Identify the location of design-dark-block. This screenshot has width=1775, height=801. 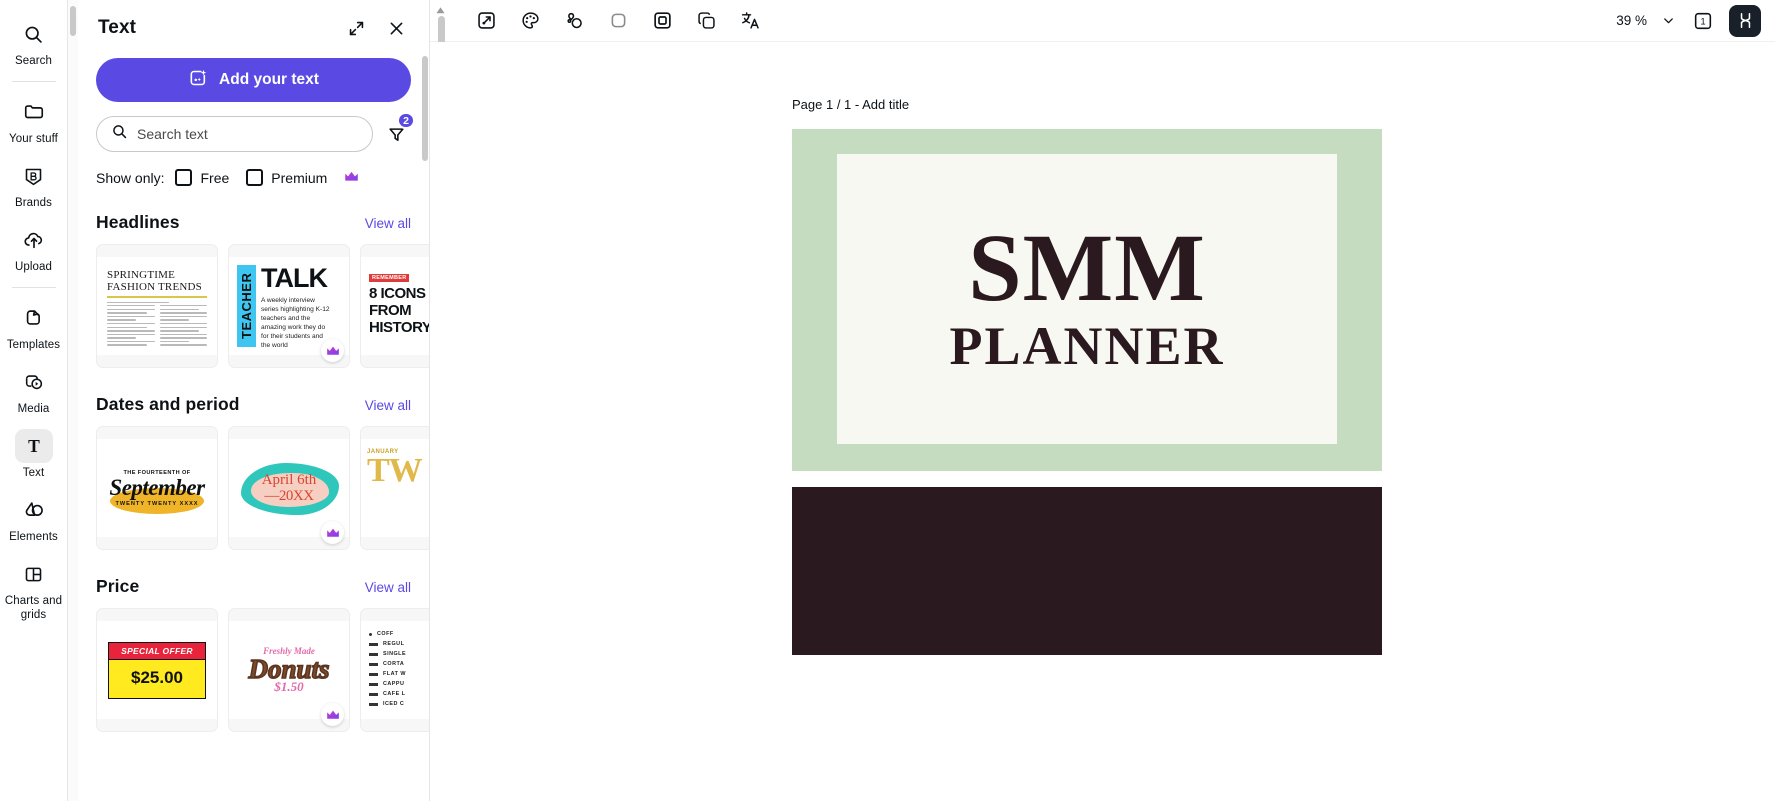
(1087, 571).